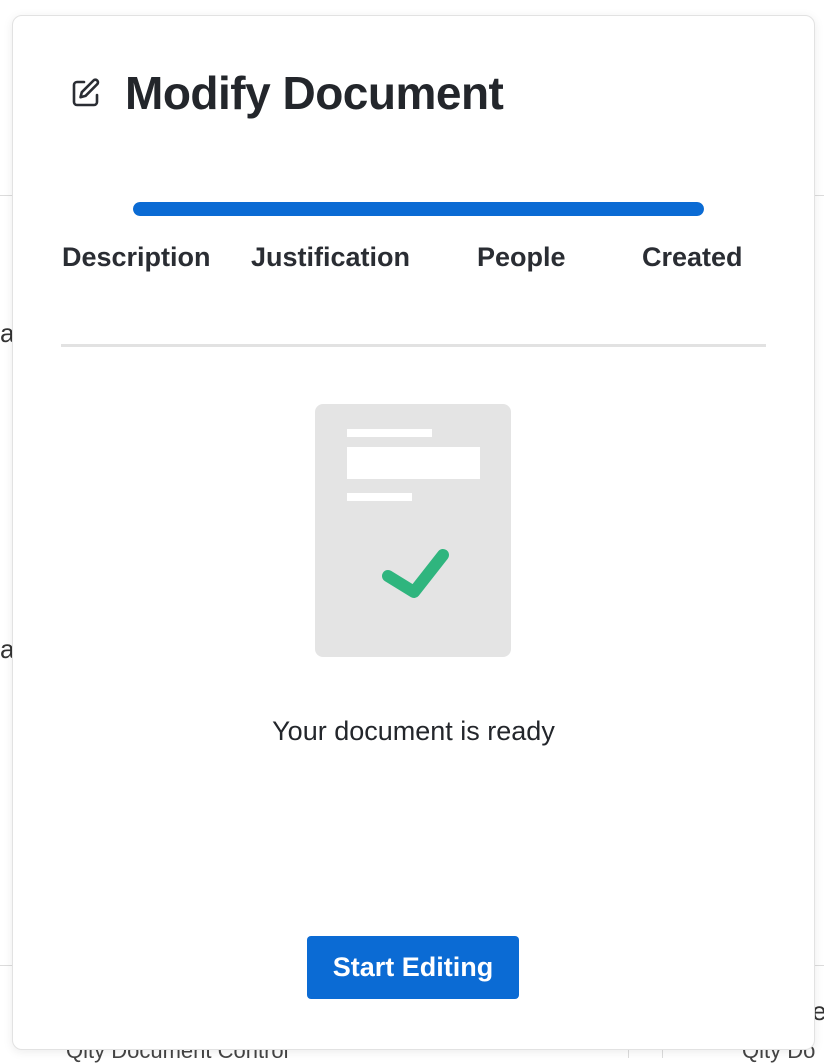 This screenshot has height=1064, width=824. I want to click on step-created: Created, so click(692, 257).